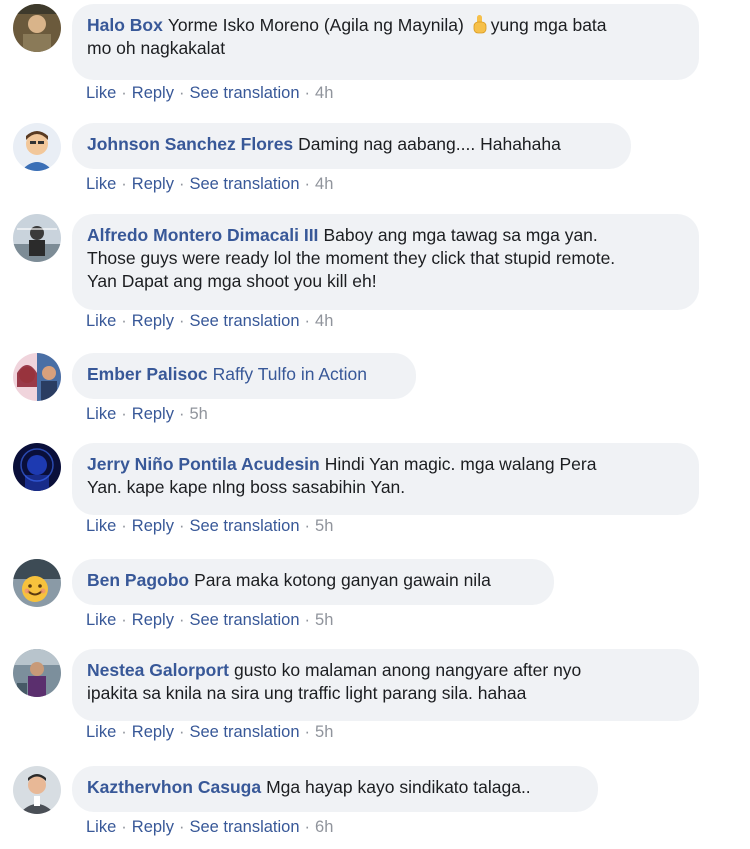 This screenshot has width=750, height=849. I want to click on mentioned-page-link: Raffy Tulfo in Action, so click(290, 374).